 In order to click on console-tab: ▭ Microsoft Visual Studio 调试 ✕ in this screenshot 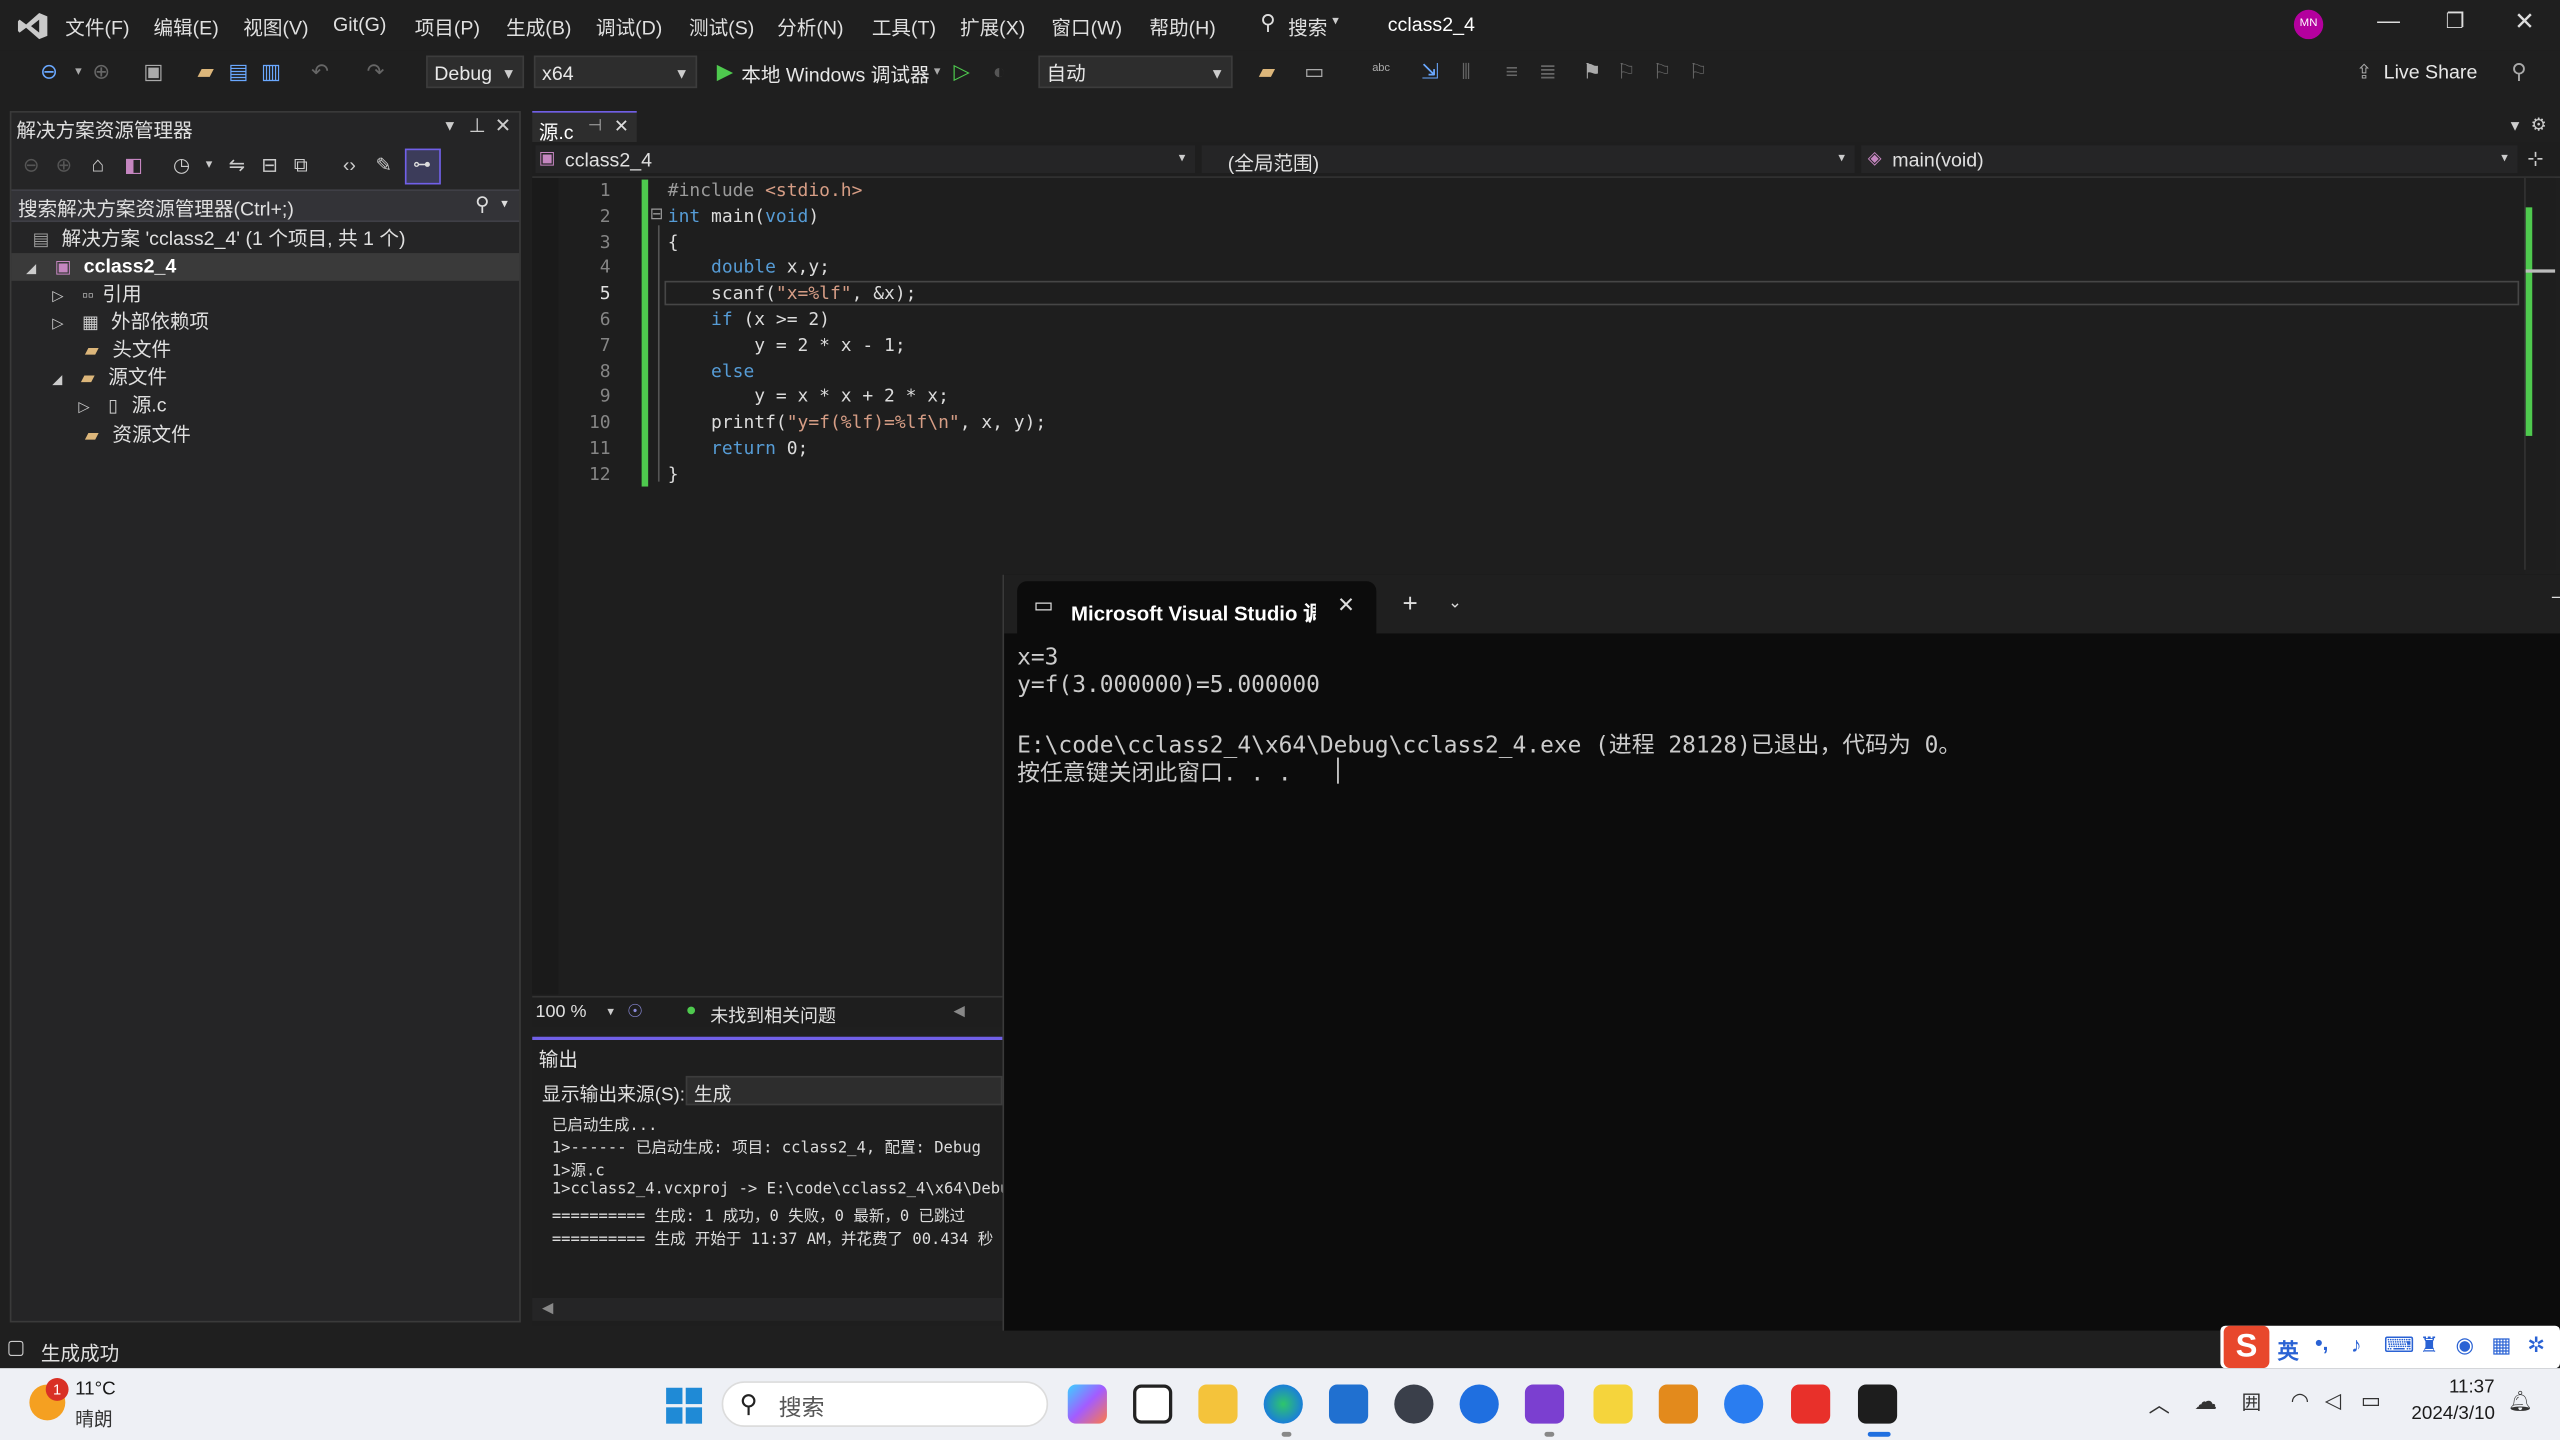, I will do `click(1197, 607)`.